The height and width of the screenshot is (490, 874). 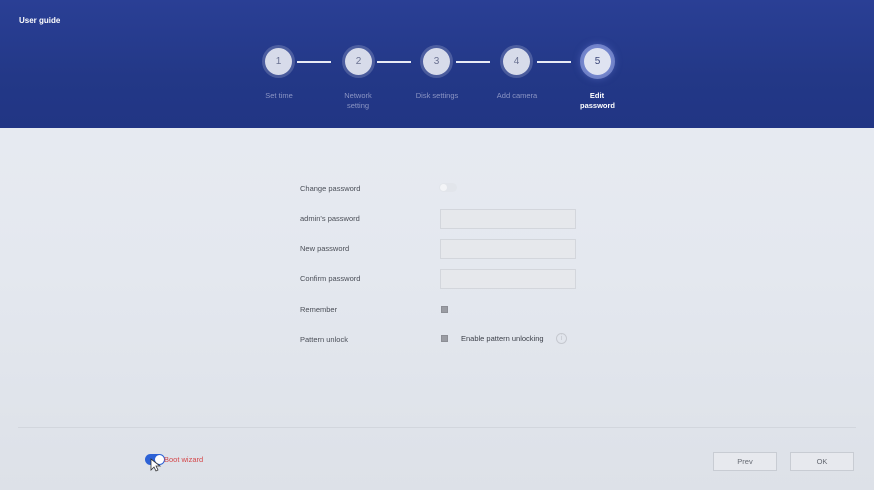 What do you see at coordinates (183, 459) in the screenshot?
I see `boot-wizard-label: Boot wizard` at bounding box center [183, 459].